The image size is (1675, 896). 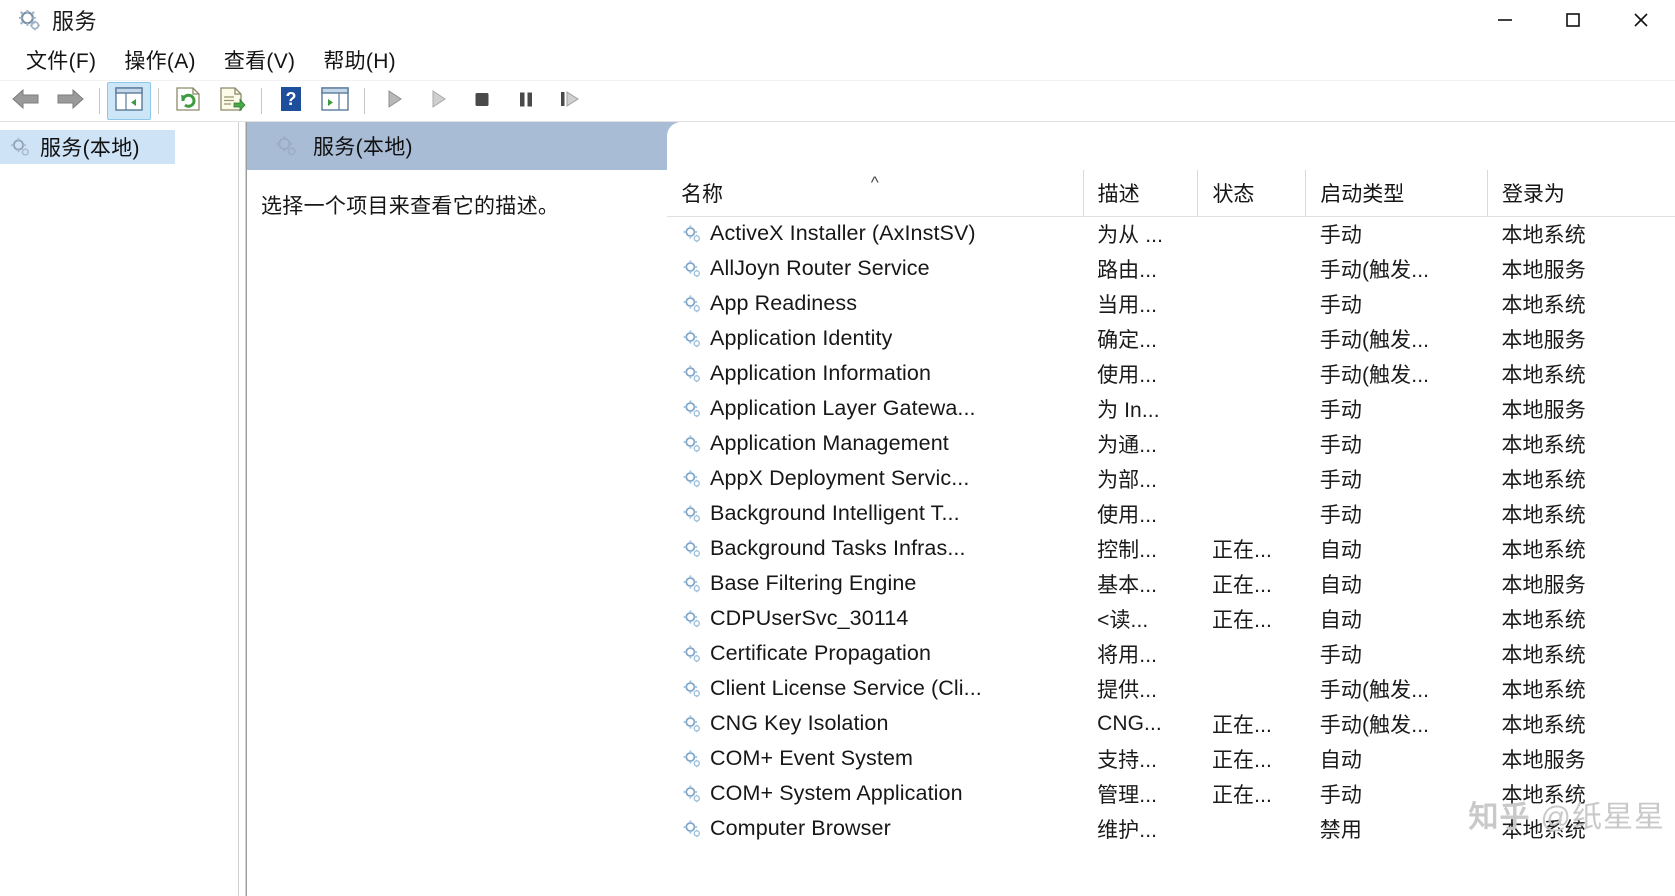 I want to click on table-row: Application Information 使用... 手动(触发... 本地系统, so click(x=1171, y=373).